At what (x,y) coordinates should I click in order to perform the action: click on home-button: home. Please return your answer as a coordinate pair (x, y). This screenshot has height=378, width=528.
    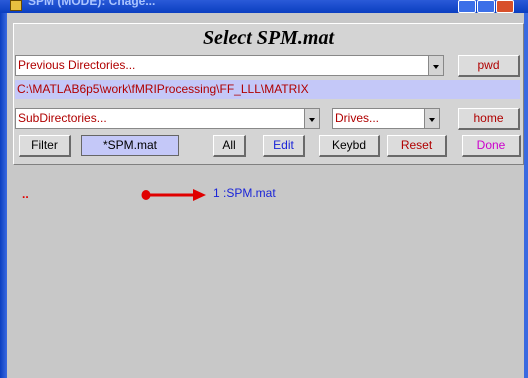
    Looking at the image, I should click on (489, 119).